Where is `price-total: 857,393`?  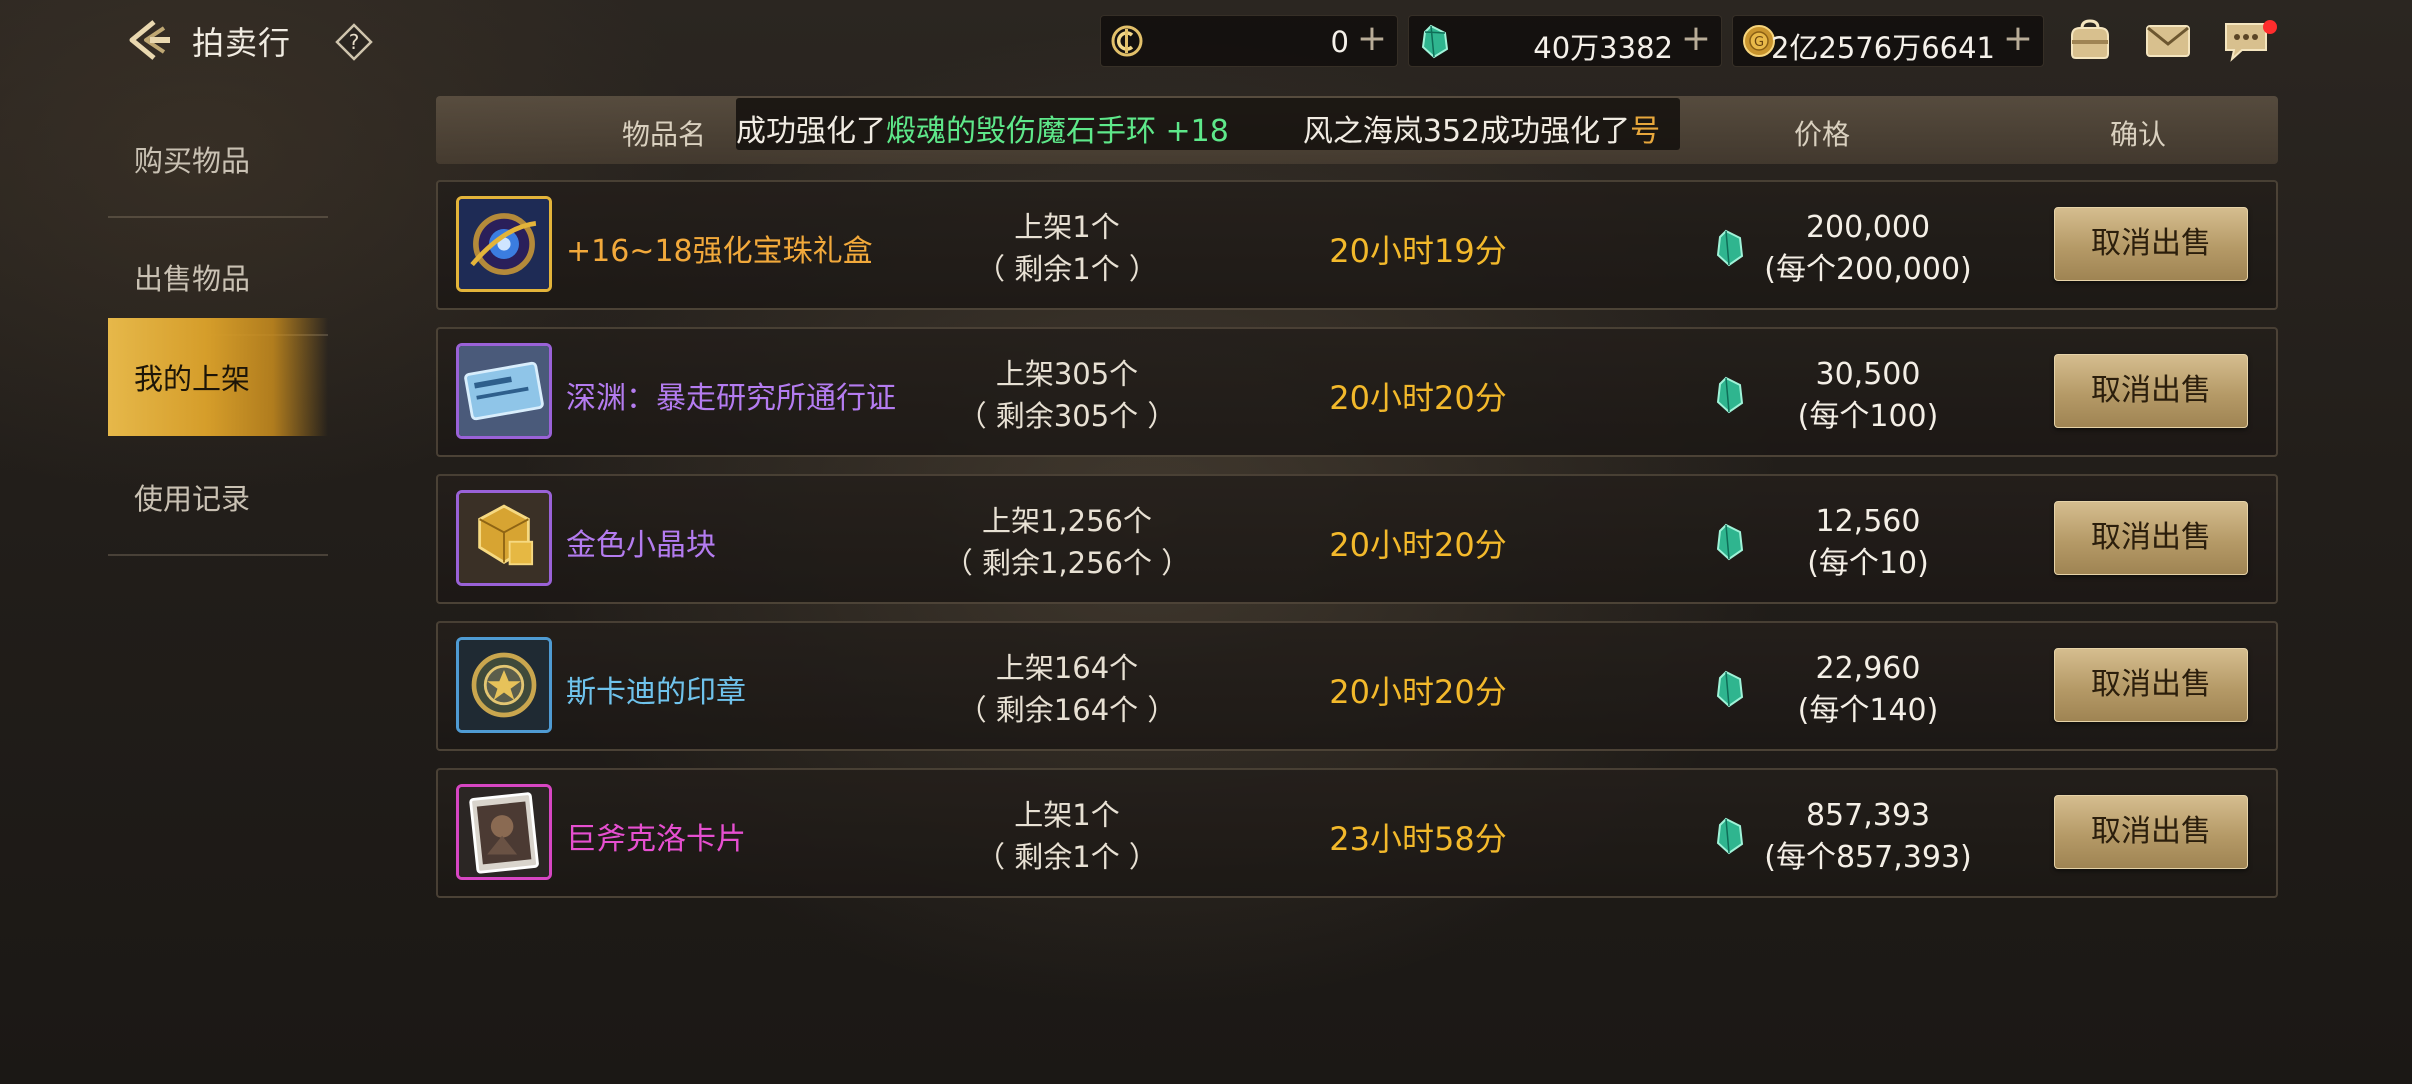
price-total: 857,393 is located at coordinates (1868, 815).